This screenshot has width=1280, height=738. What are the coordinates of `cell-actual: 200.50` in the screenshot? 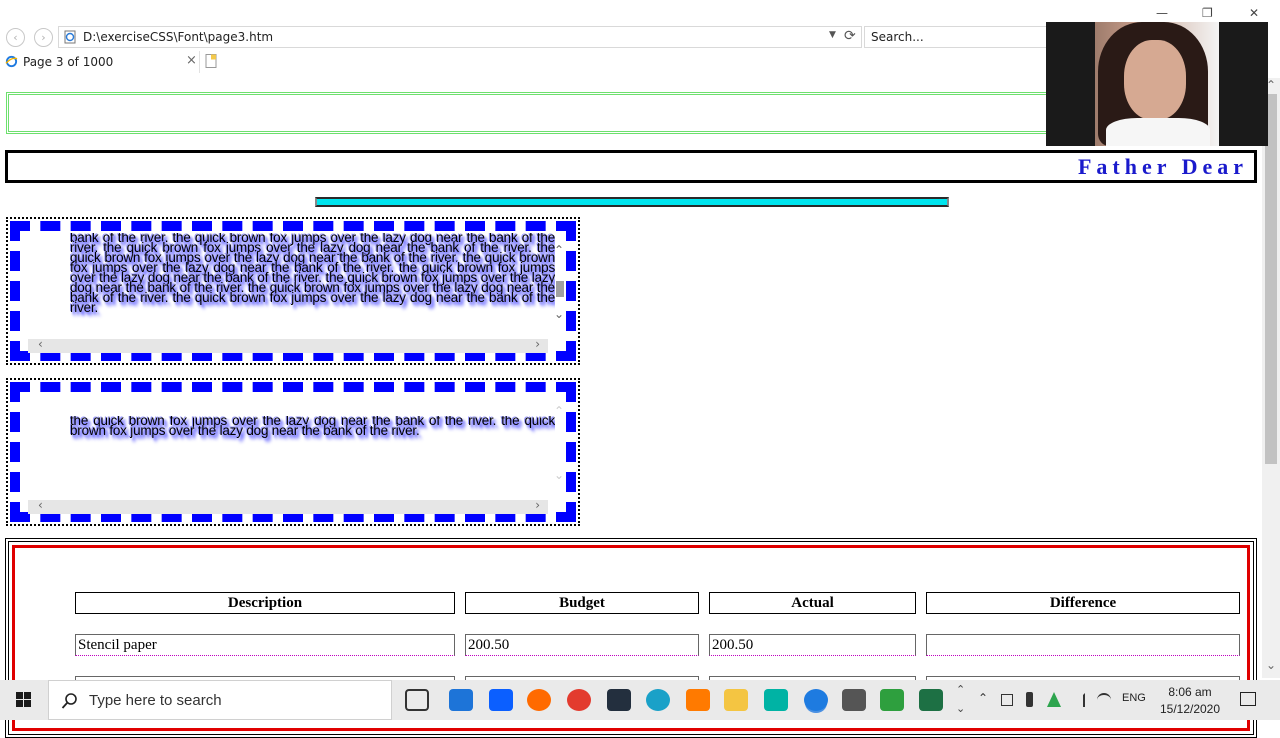 It's located at (812, 645).